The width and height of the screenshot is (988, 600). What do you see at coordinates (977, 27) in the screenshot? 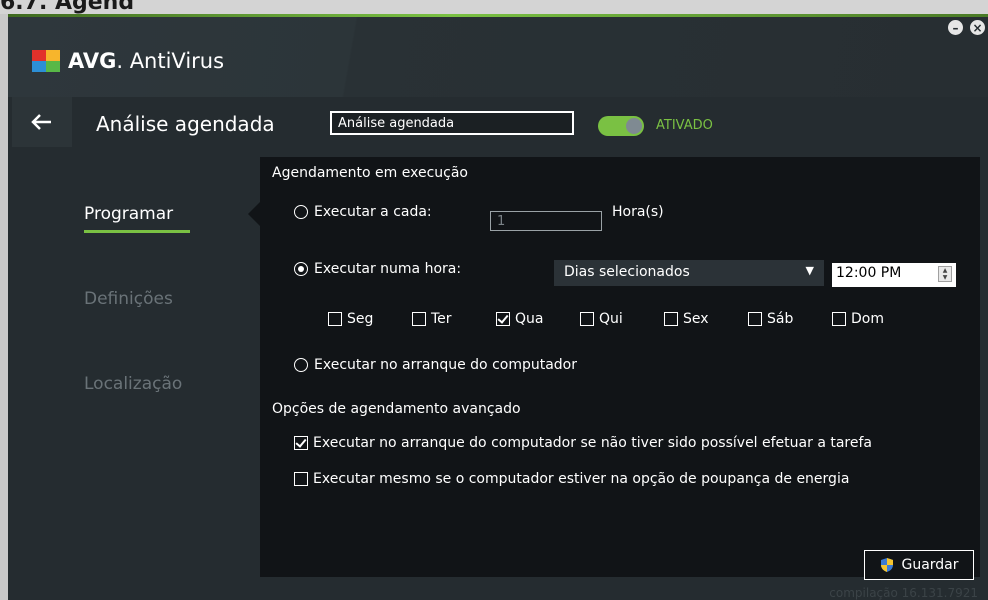
I see `close-button: ×` at bounding box center [977, 27].